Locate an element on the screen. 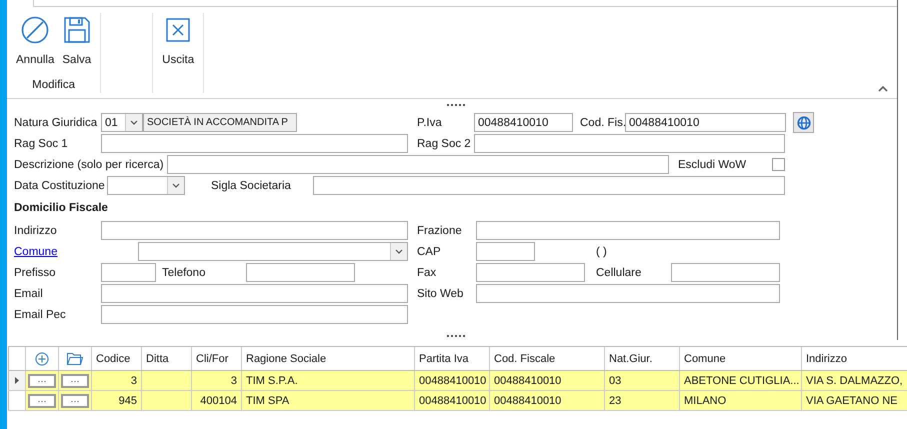  field-label: P.Iva is located at coordinates (430, 122).